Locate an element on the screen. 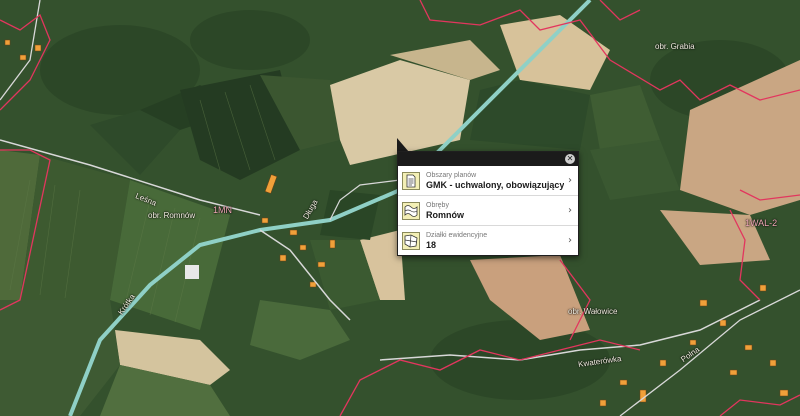 This screenshot has width=800, height=416. popup-row-precincts: Obręby Romnów › is located at coordinates (488, 211).